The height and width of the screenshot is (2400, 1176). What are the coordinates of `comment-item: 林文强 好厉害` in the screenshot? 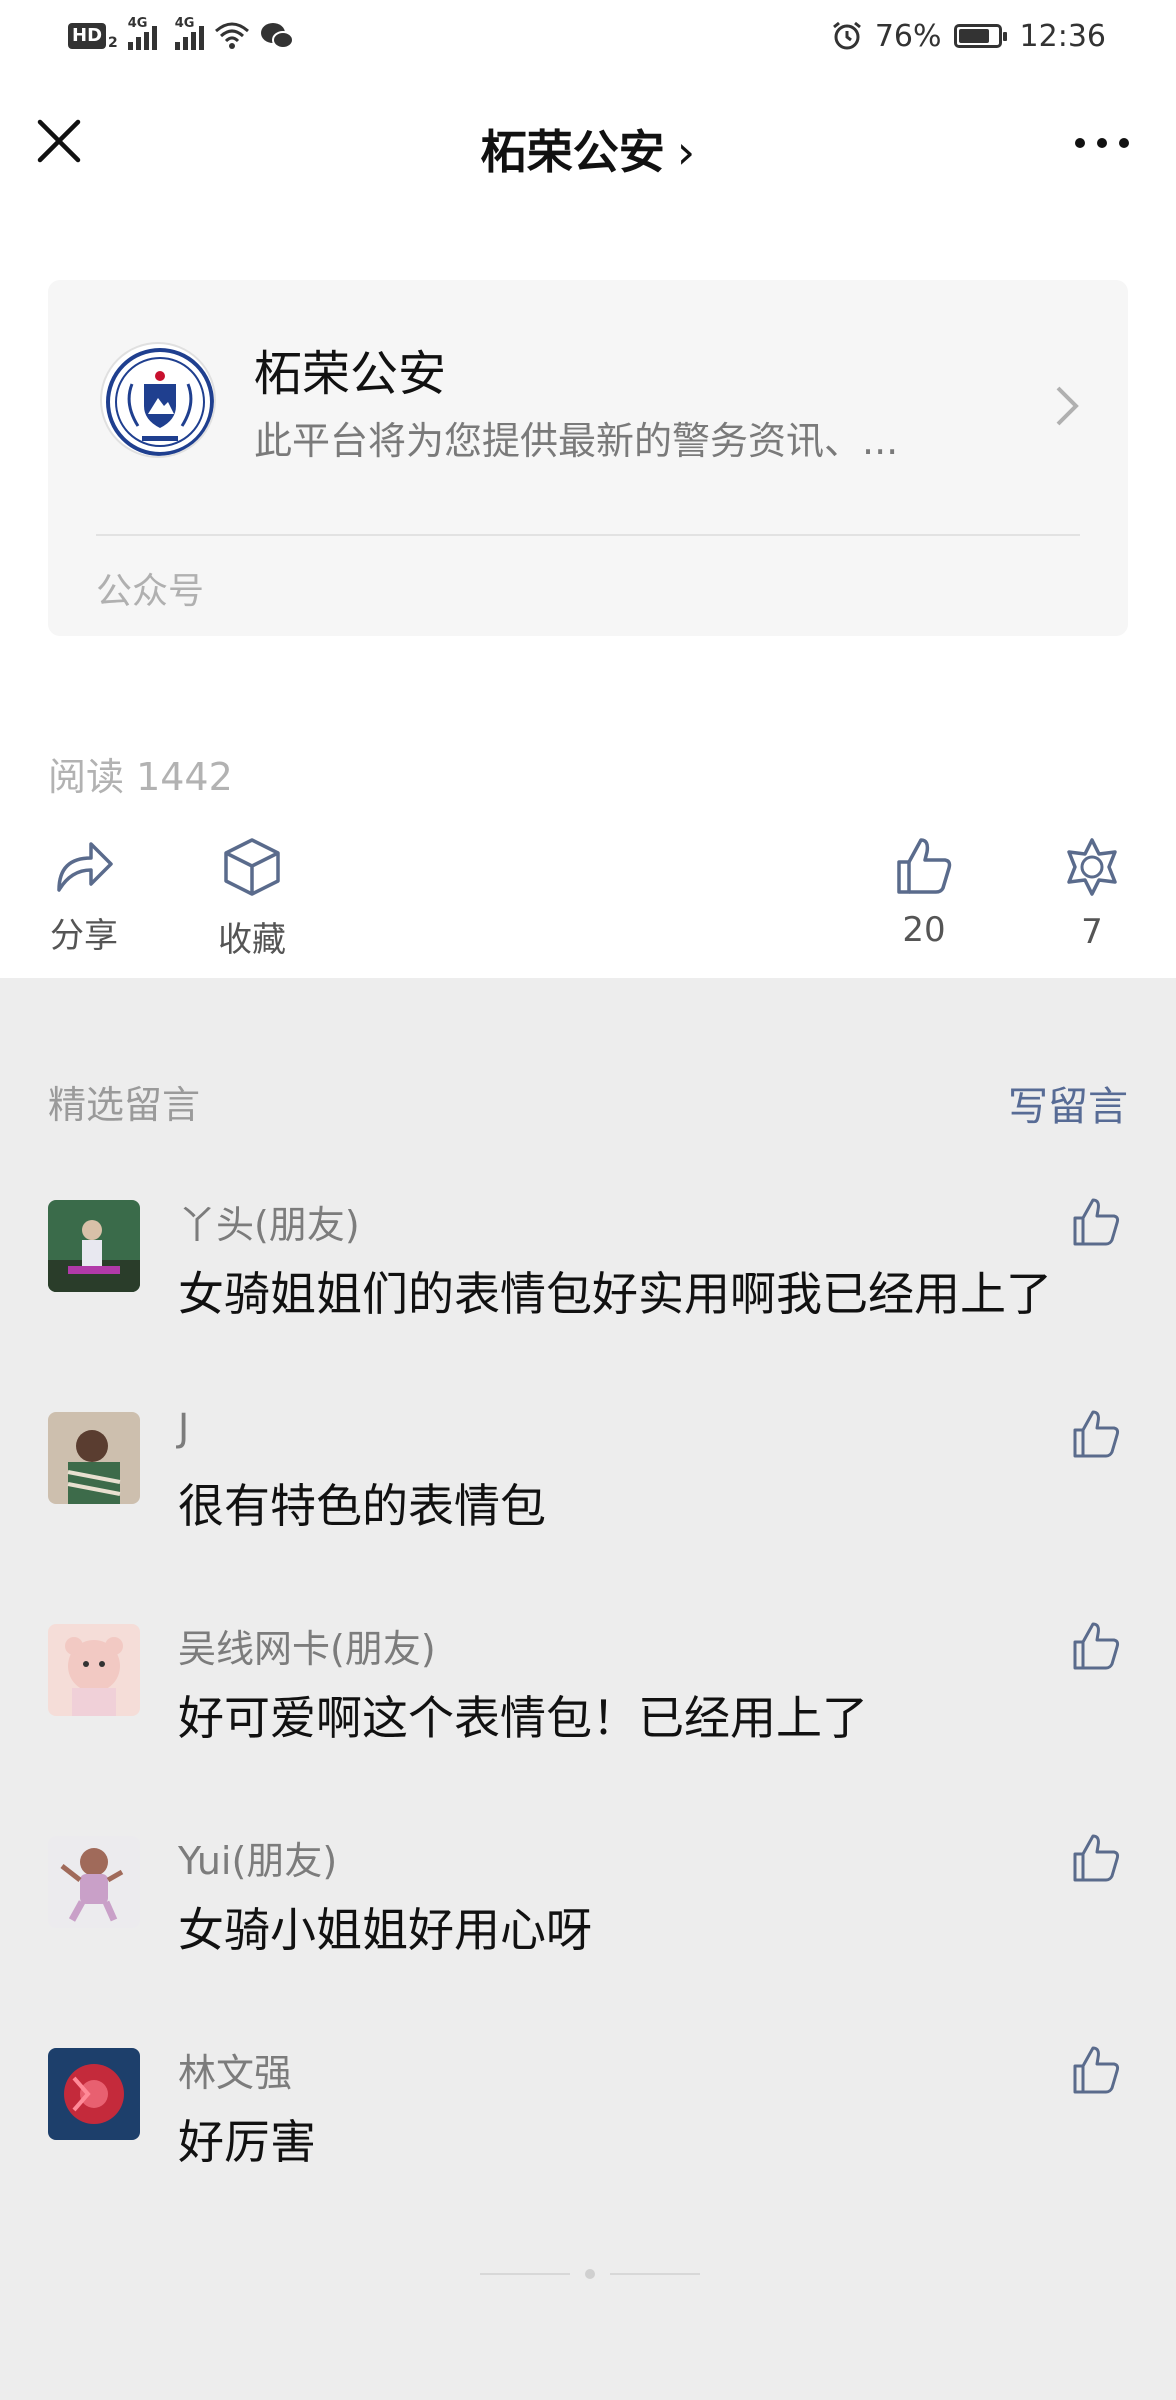 It's located at (588, 2147).